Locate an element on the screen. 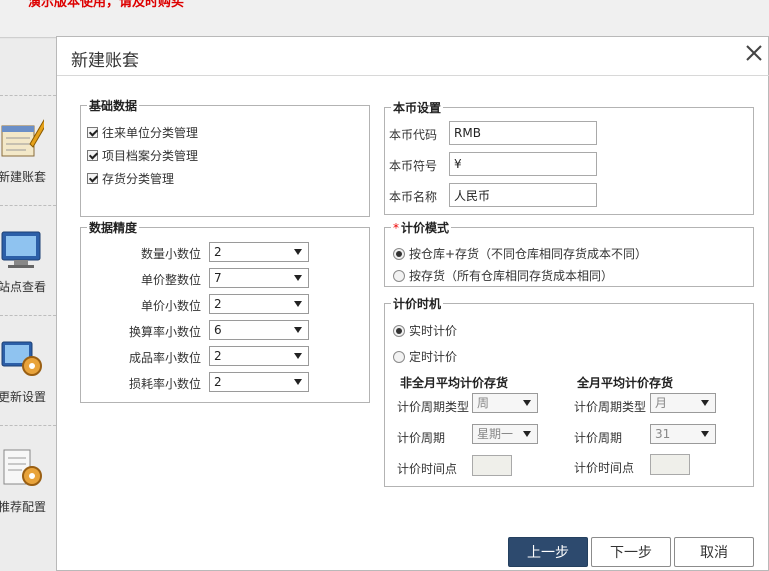 Image resolution: width=769 pixels, height=571 pixels. basic-data-group: 基础数据 往来单位分类管理 项目档案分类管理 存货分类管理 is located at coordinates (225, 157).